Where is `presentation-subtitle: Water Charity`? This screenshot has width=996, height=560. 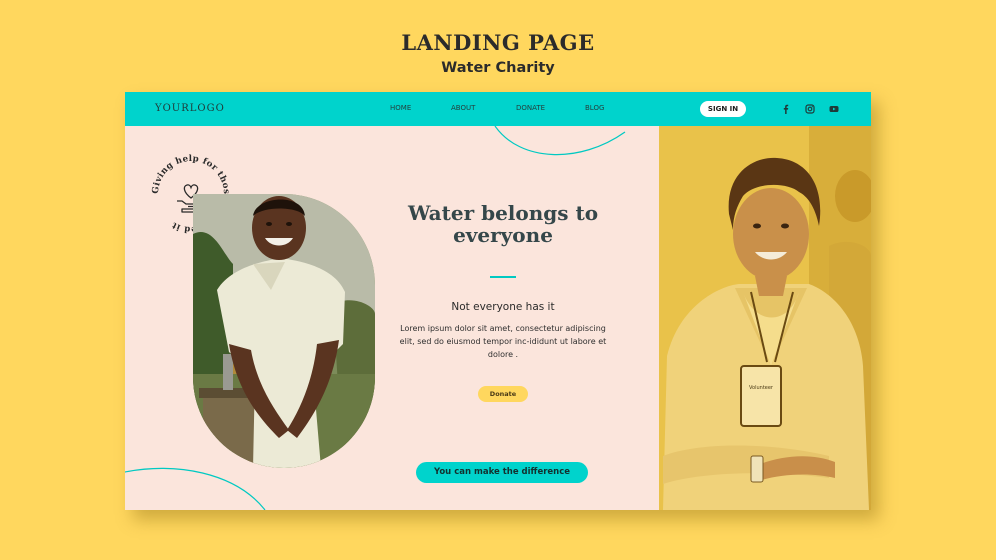
presentation-subtitle: Water Charity is located at coordinates (498, 68).